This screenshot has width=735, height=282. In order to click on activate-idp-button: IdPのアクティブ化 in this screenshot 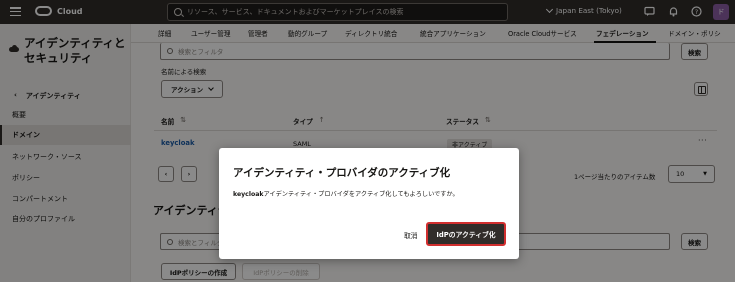, I will do `click(466, 234)`.